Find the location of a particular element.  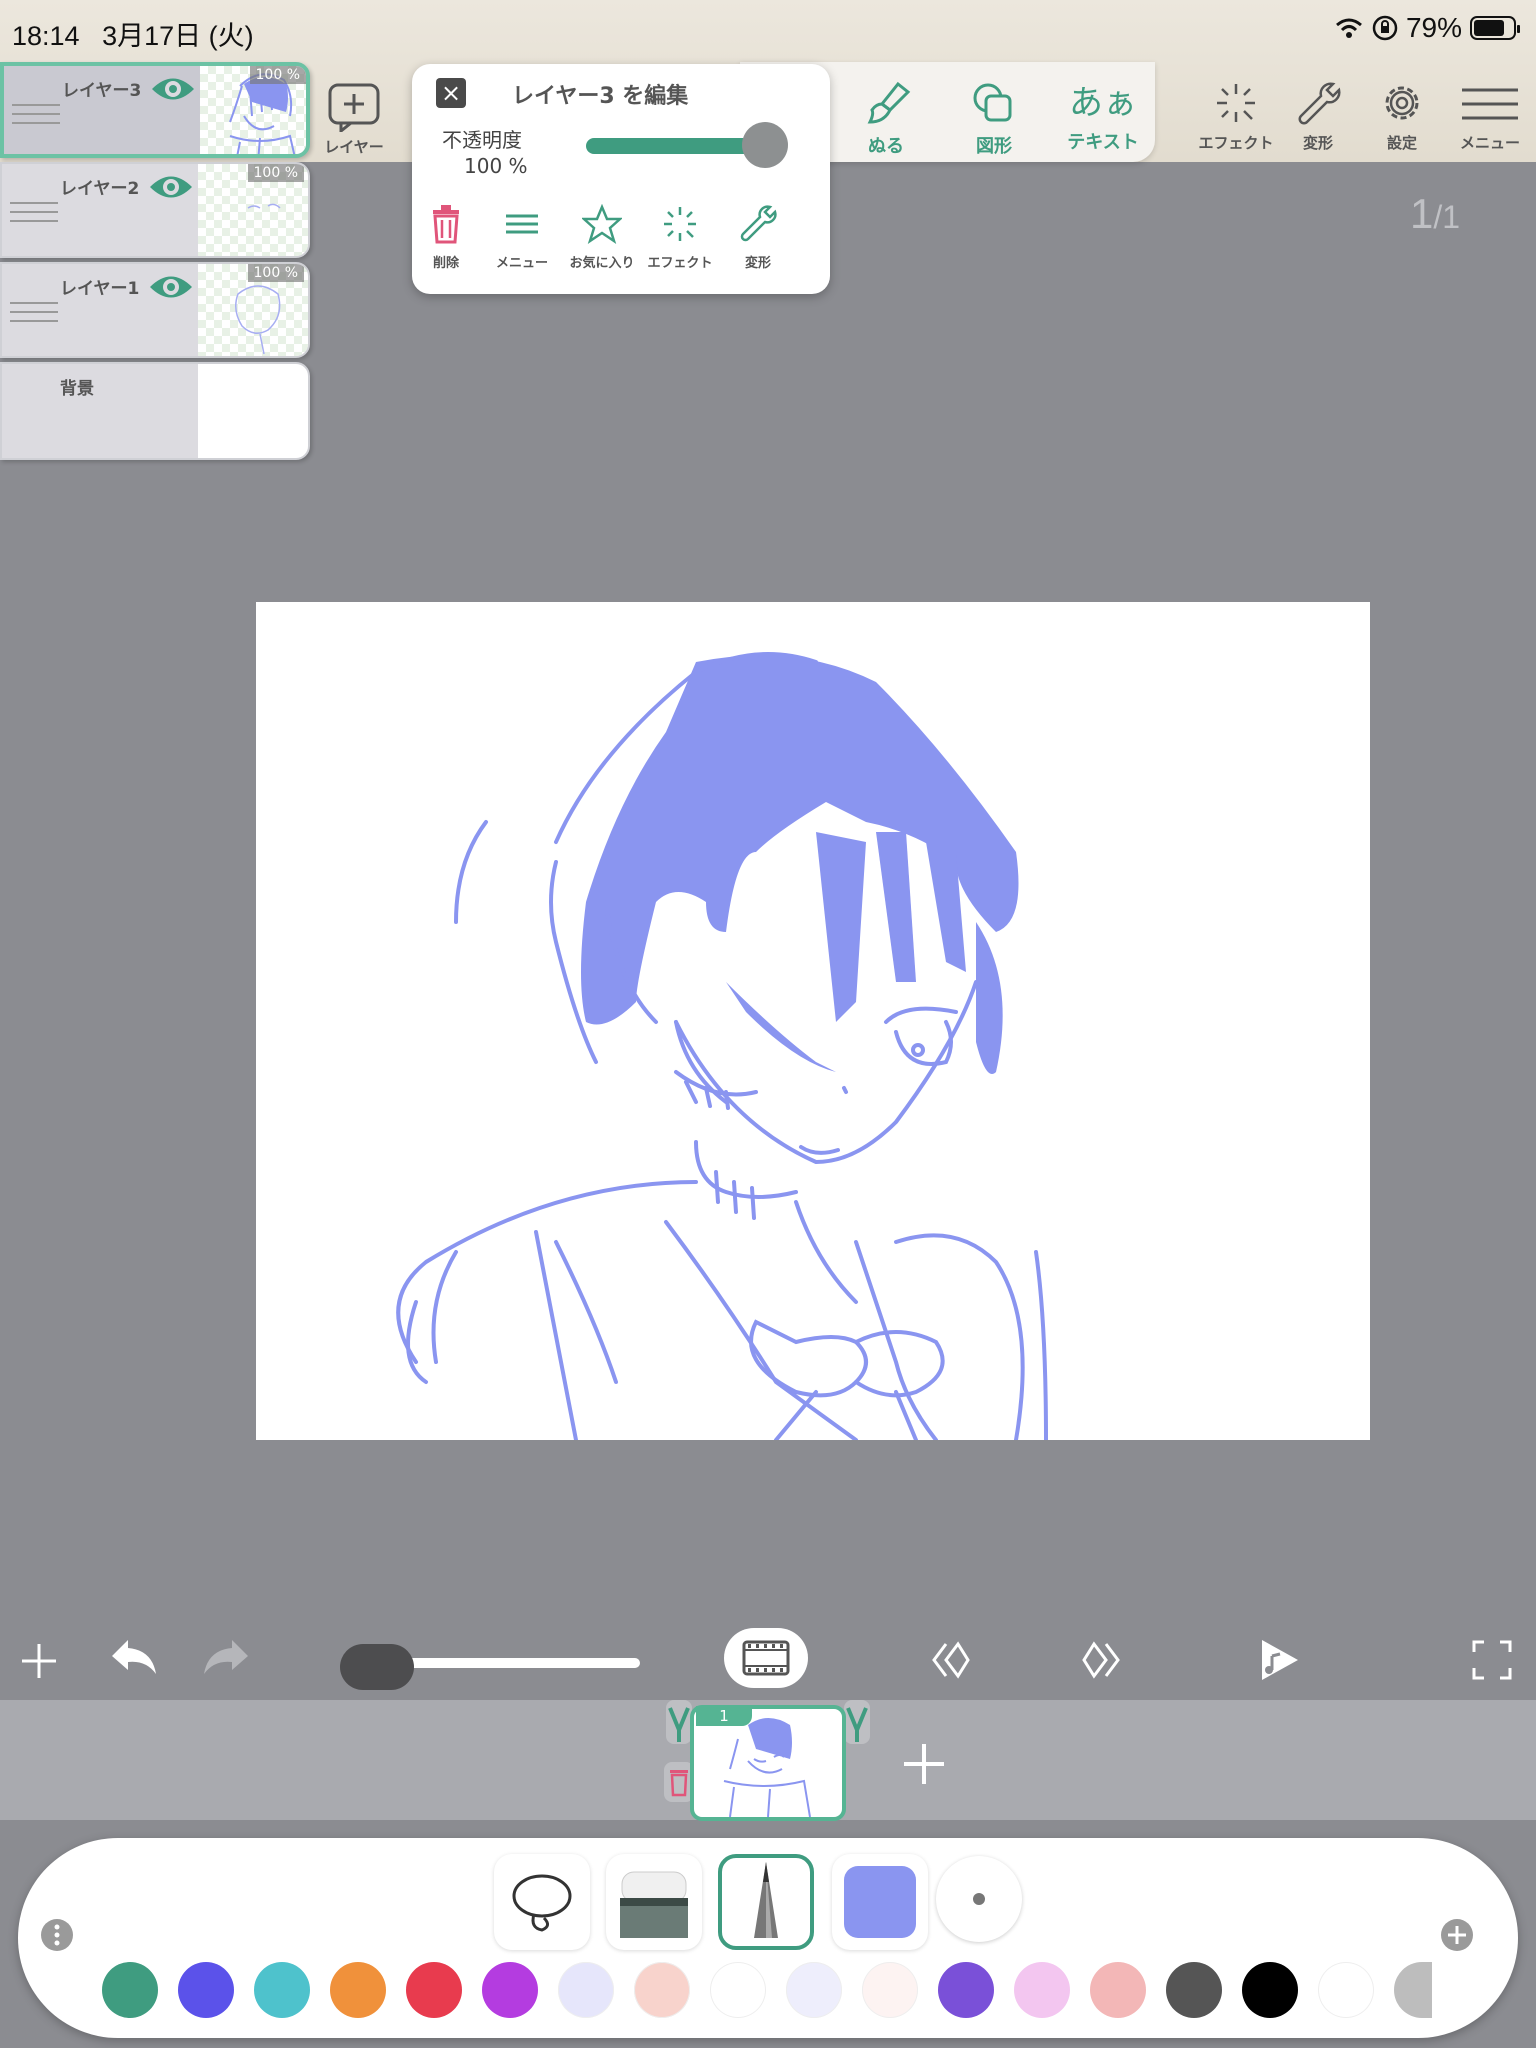

transform-tool: 変形 is located at coordinates (1318, 116).